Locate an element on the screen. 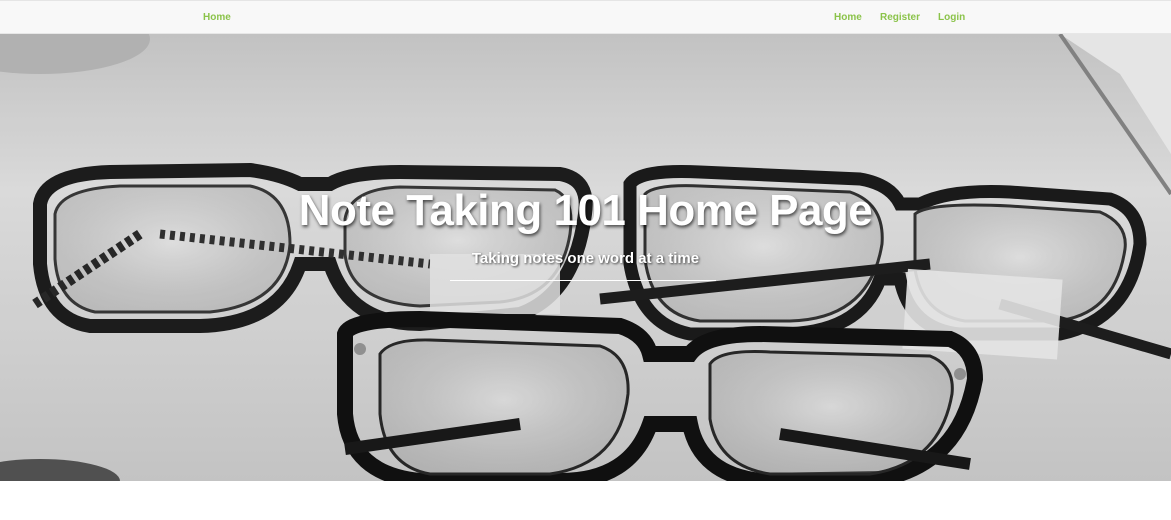 This screenshot has width=1171, height=520. hero-divider is located at coordinates (583, 280).